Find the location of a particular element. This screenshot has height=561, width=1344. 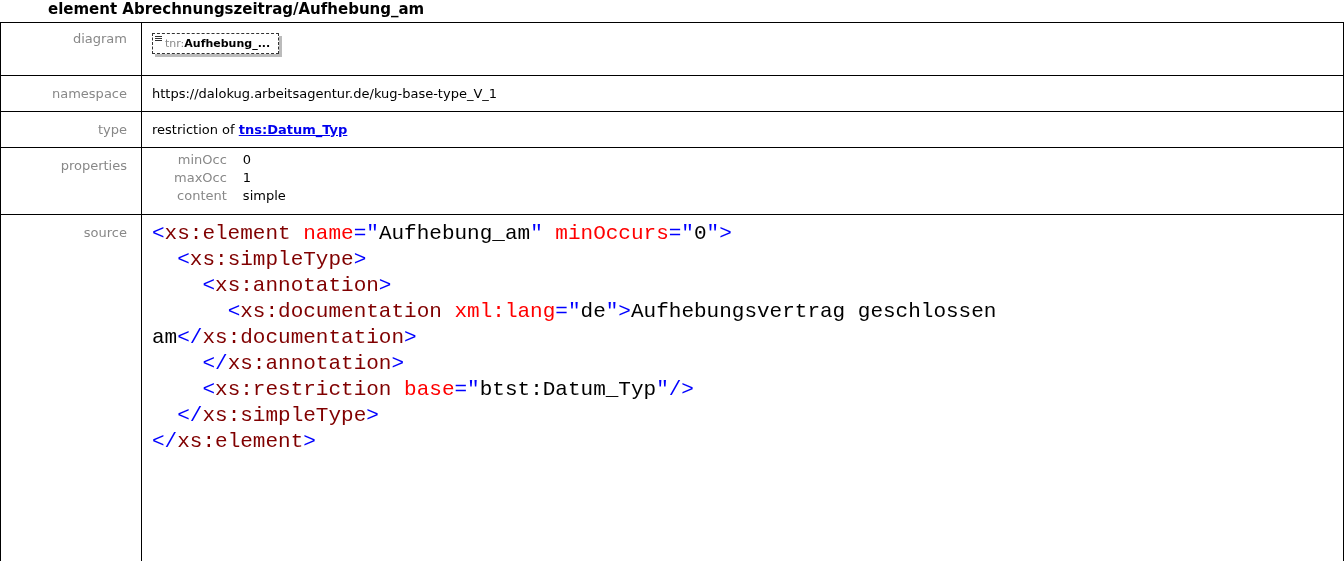

code-line: </xs:annotation> is located at coordinates (303, 364).